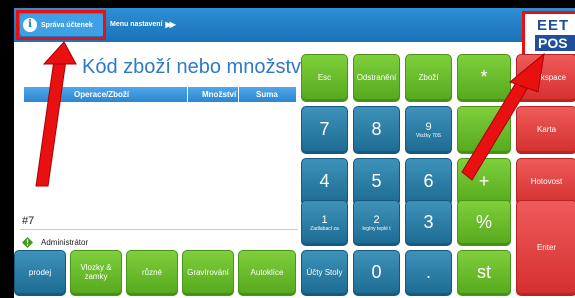  I want to click on button-label: Enter, so click(546, 247).